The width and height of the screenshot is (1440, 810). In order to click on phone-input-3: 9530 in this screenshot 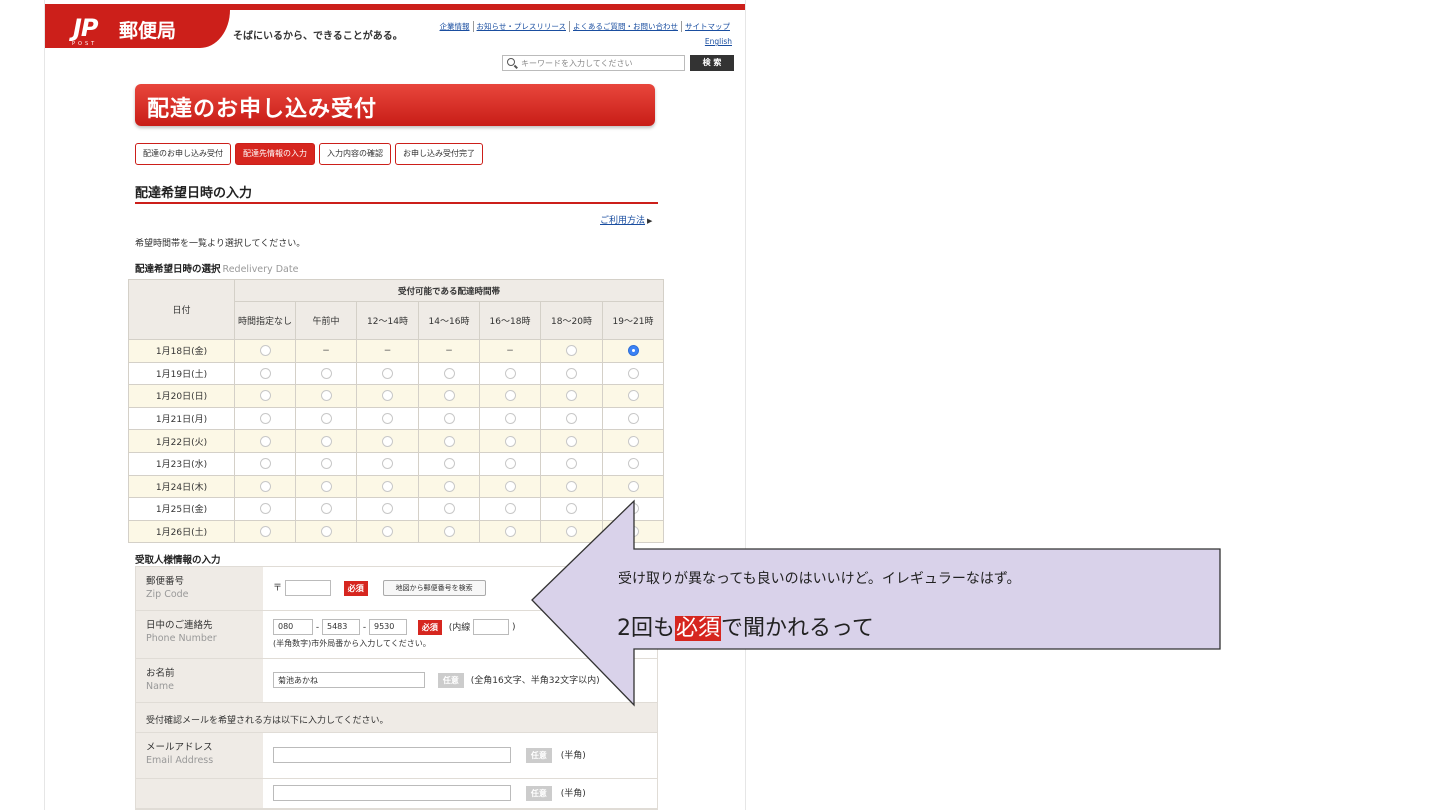, I will do `click(388, 627)`.